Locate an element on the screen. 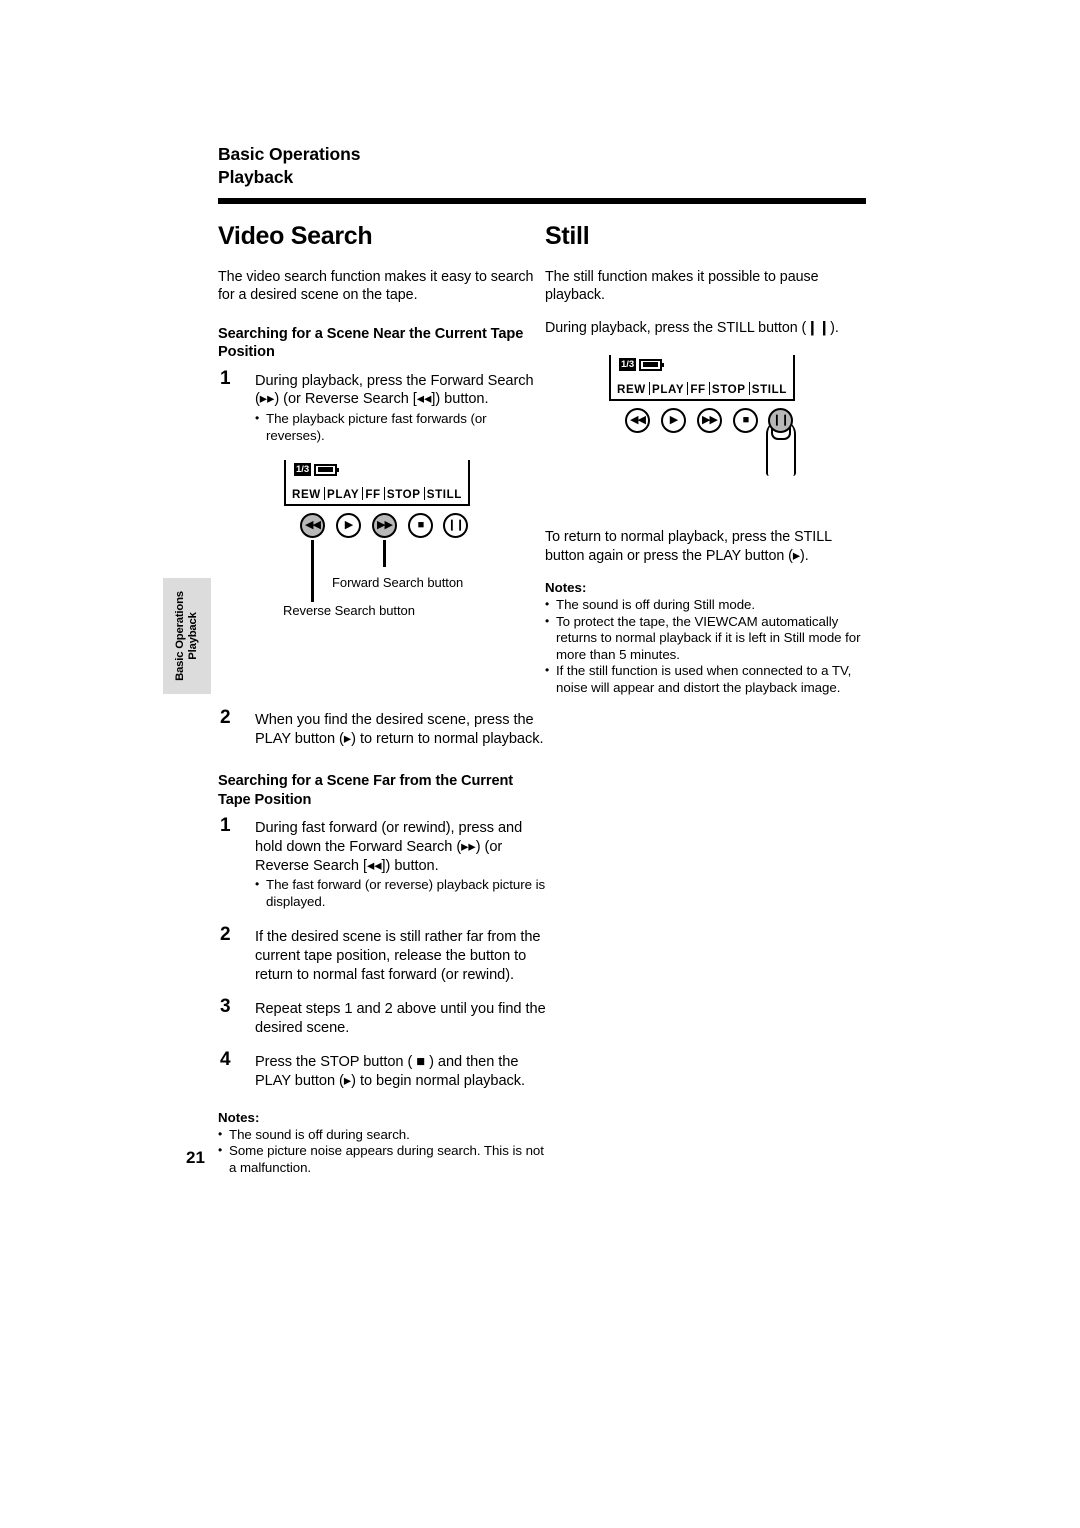 This screenshot has height=1528, width=1080. note-item: The sound is off during search. is located at coordinates (383, 1135).